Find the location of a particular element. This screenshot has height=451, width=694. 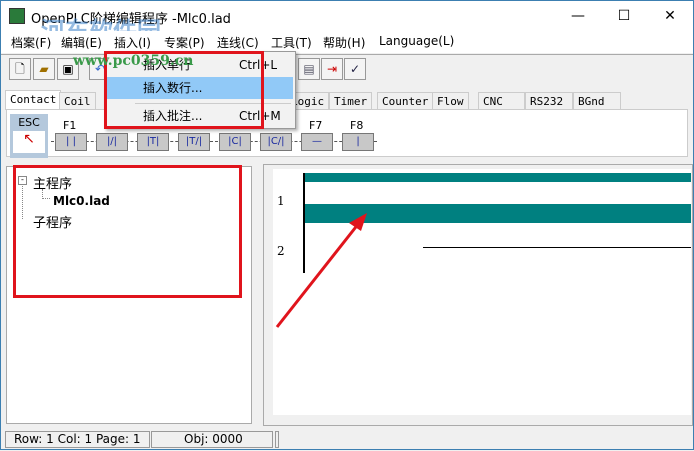

insert-row-icon: ⇥ is located at coordinates (332, 69).